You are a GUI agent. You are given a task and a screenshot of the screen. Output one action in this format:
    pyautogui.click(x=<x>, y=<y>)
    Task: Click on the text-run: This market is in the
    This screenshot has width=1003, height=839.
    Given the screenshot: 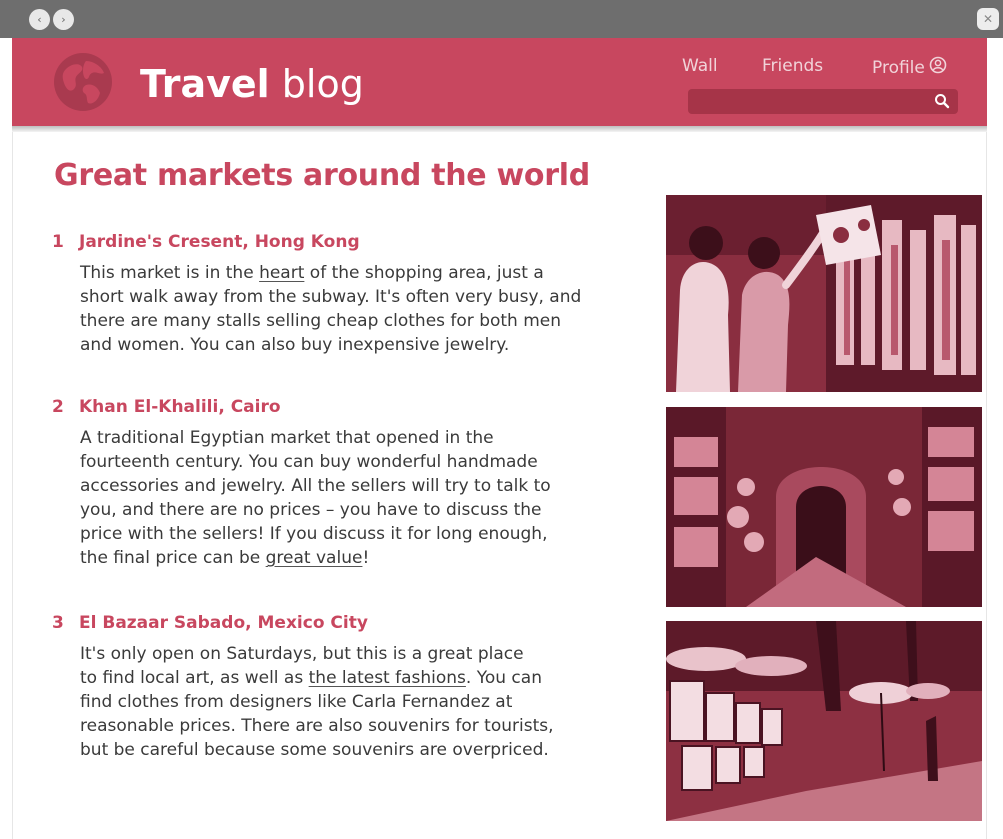 What is the action you would take?
    pyautogui.click(x=170, y=273)
    